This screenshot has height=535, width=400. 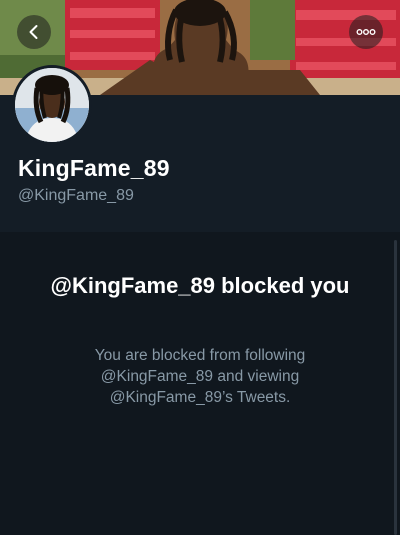 I want to click on back-button, so click(x=34, y=32).